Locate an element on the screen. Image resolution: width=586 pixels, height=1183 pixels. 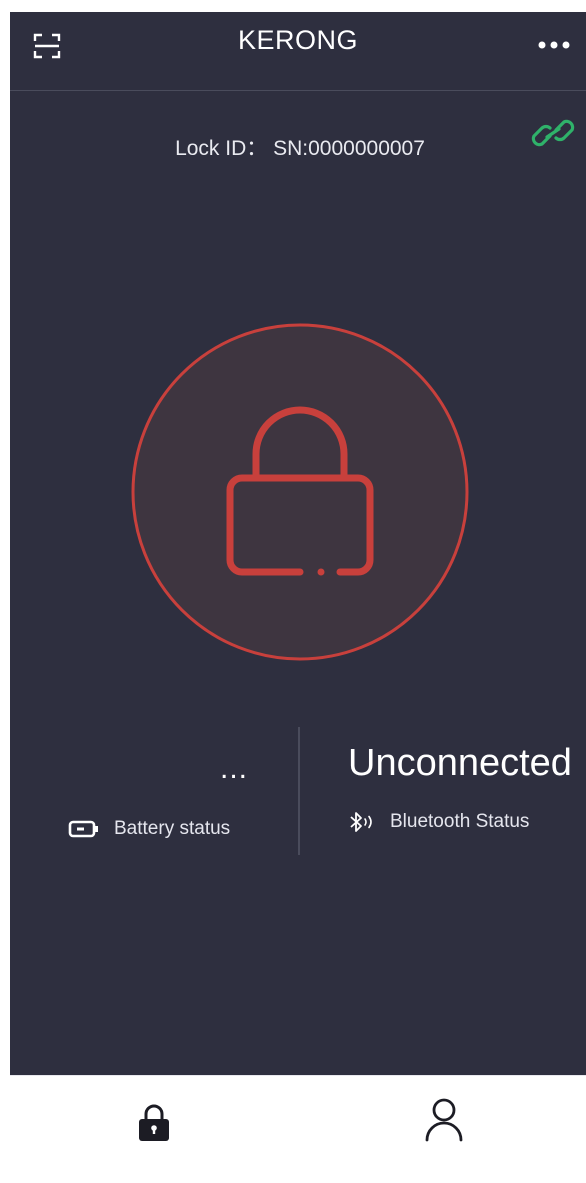
user-icon is located at coordinates (444, 1120).